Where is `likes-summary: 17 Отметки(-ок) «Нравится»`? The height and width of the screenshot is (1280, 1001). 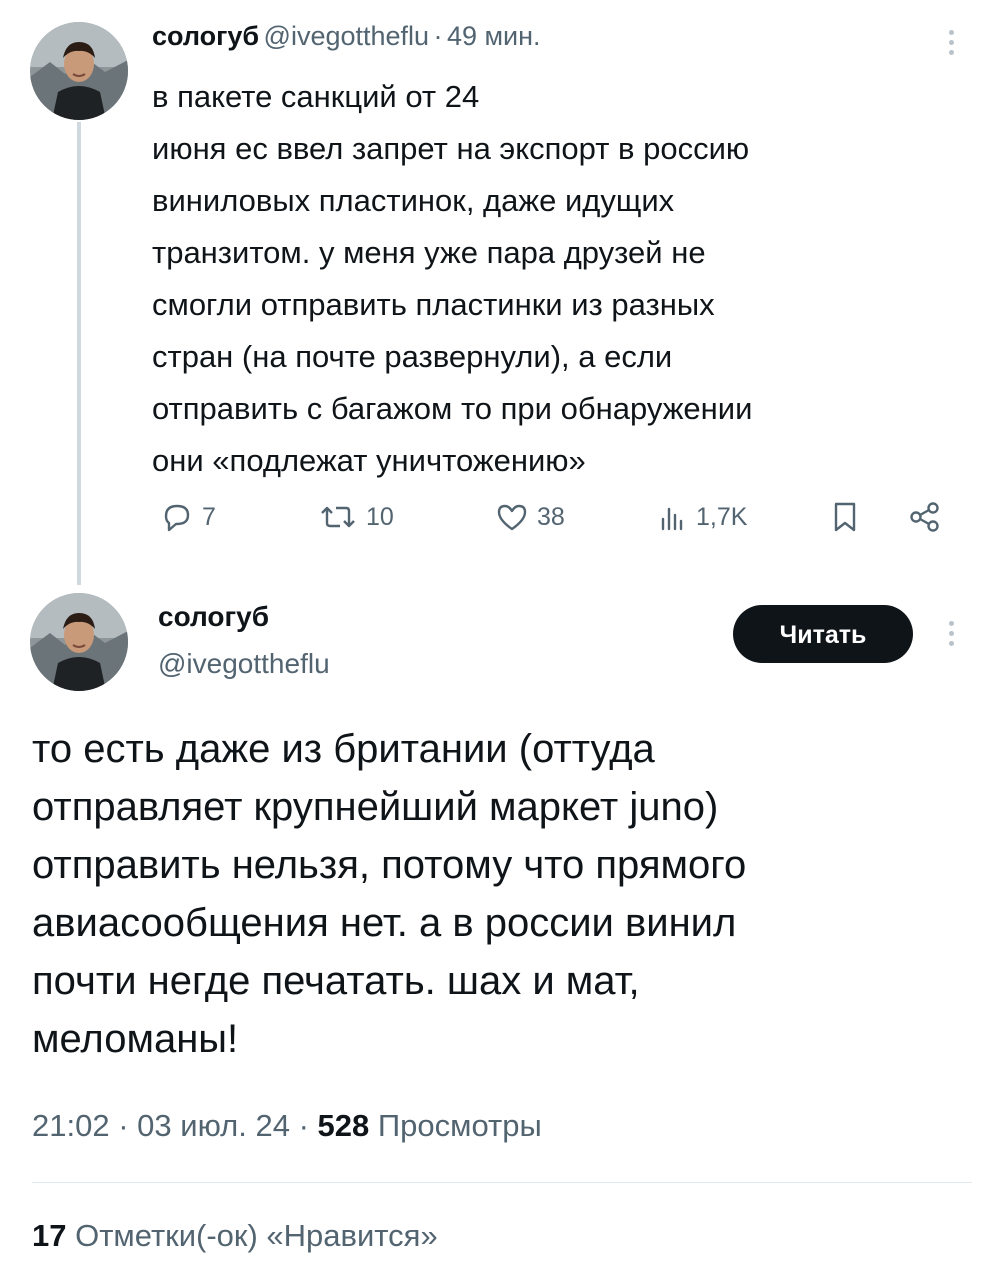
likes-summary: 17 Отметки(-ок) «Нравится» is located at coordinates (235, 1236).